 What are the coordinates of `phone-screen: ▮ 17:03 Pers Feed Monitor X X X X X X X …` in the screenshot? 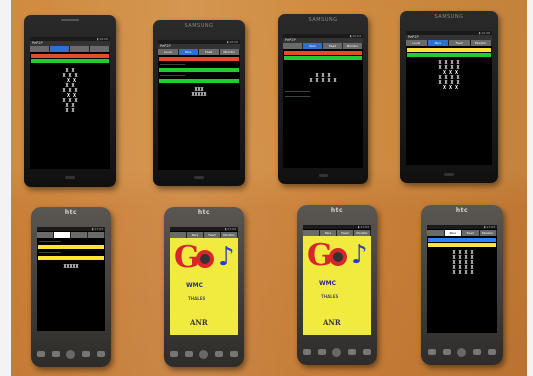 It's located at (462, 279).